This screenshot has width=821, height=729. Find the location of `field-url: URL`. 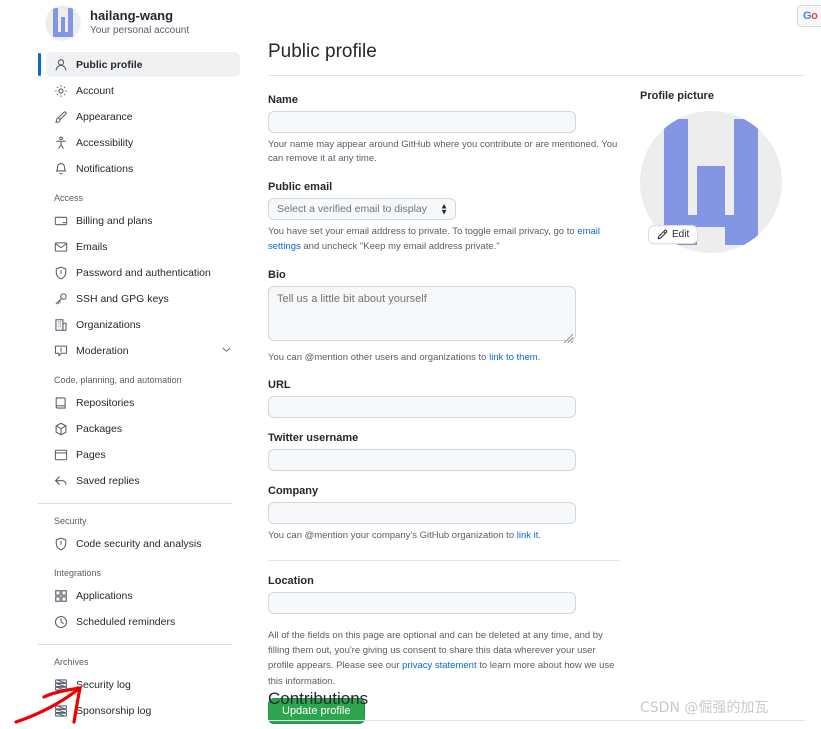

field-url: URL is located at coordinates (422, 399).